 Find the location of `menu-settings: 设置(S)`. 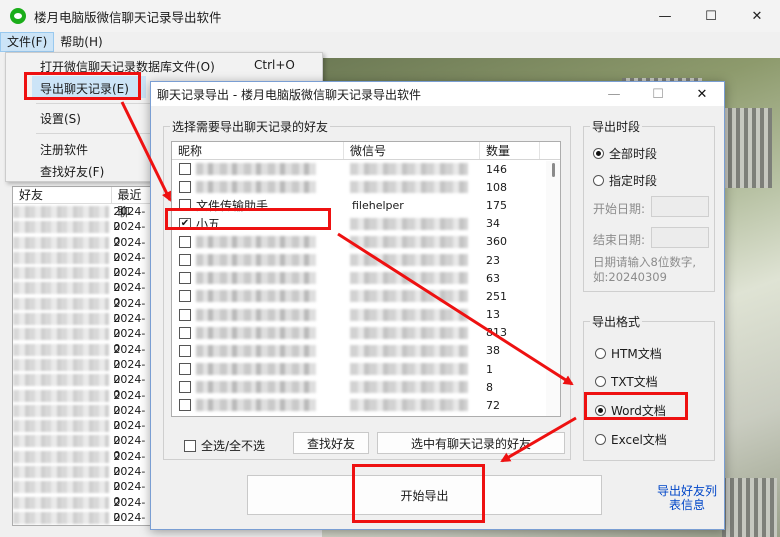

menu-settings: 设置(S) is located at coordinates (60, 118).